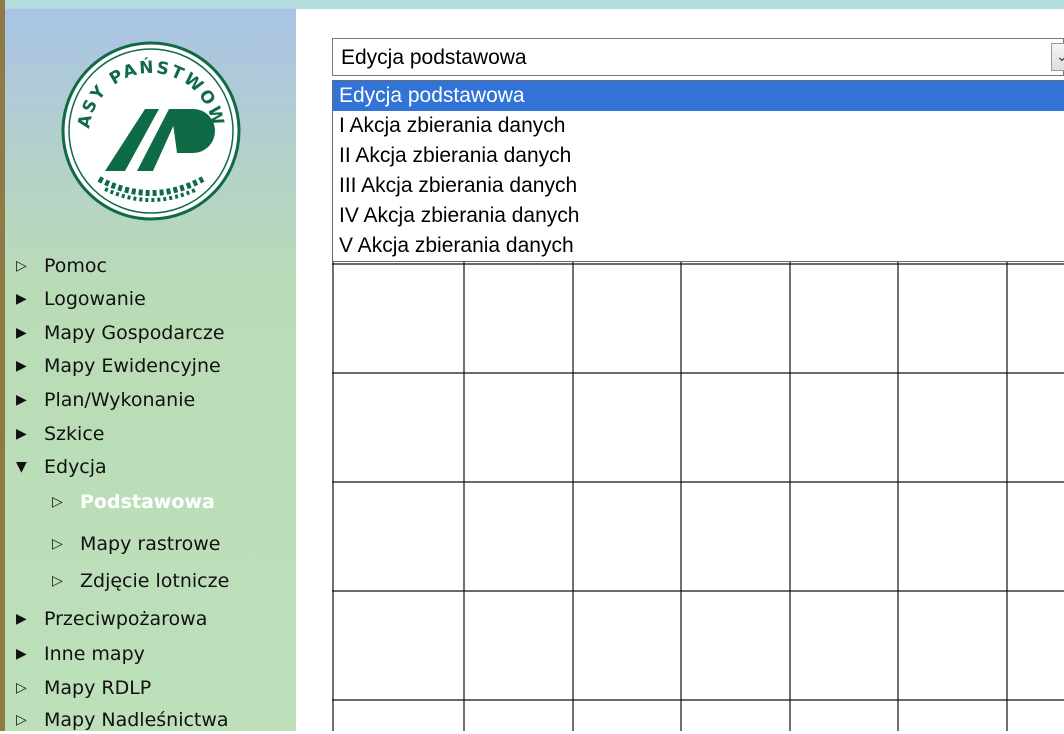 Image resolution: width=1064 pixels, height=734 pixels. I want to click on nav-item-szkice: ▶ Szkice, so click(60, 434).